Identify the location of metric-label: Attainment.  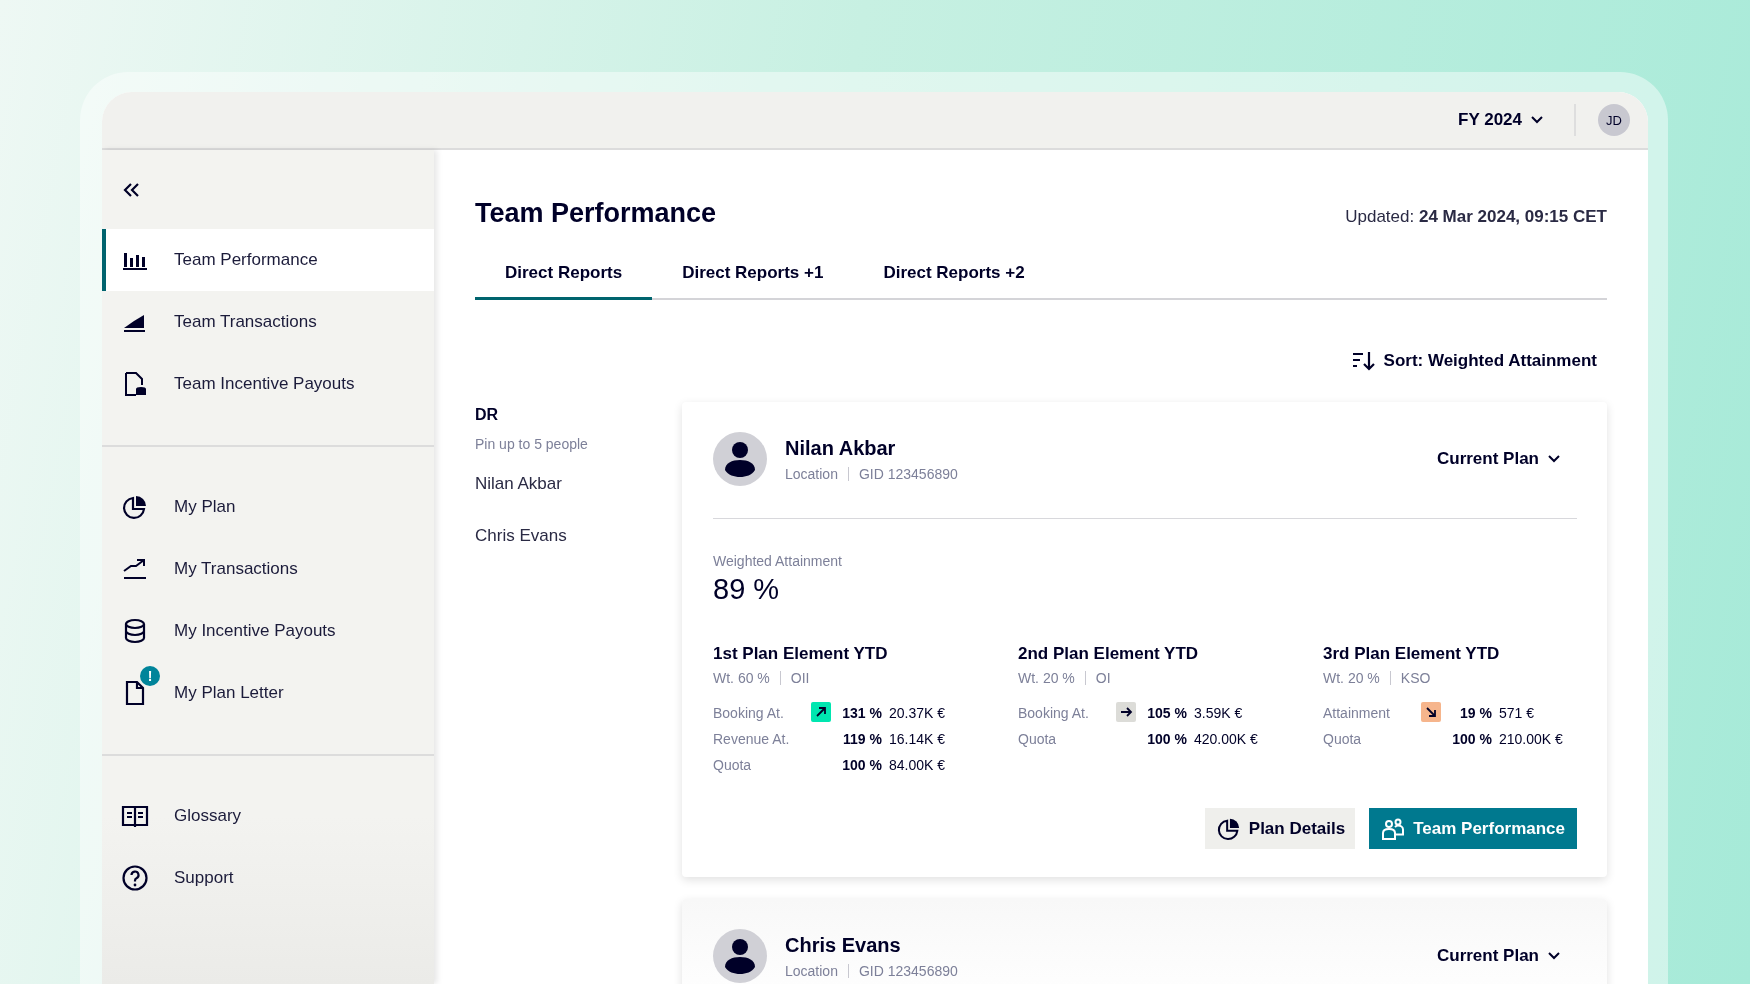
(1357, 713).